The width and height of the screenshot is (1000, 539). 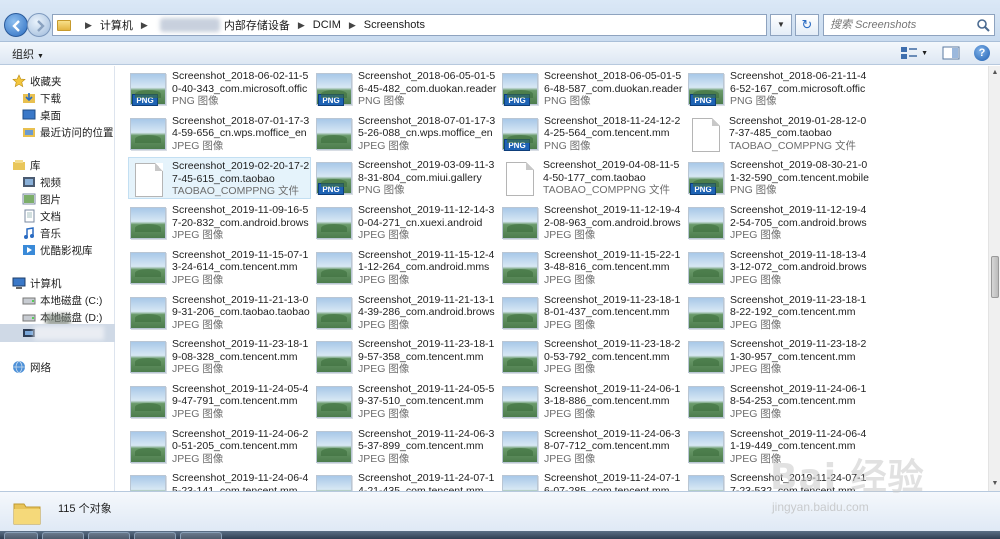 I want to click on sidebar-favorites: 收藏夹, so click(x=37, y=81).